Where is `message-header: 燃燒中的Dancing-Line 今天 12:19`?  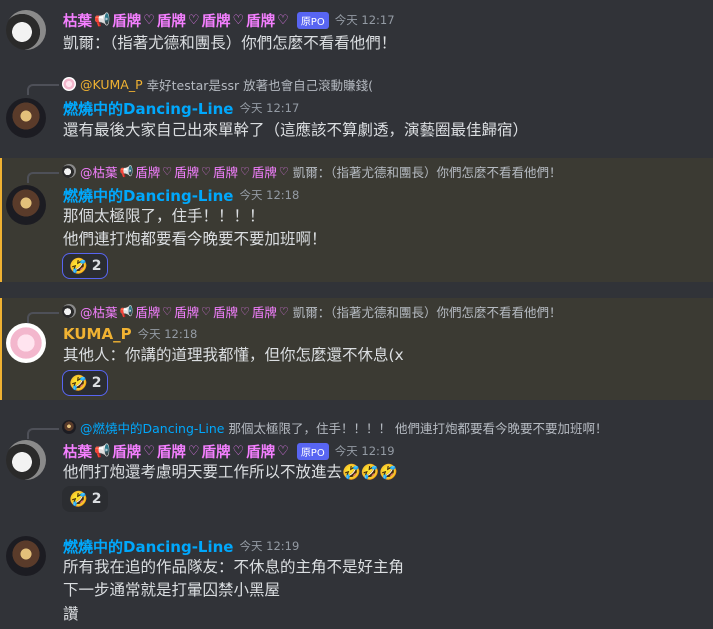
message-header: 燃燒中的Dancing-Line 今天 12:19 is located at coordinates (181, 546).